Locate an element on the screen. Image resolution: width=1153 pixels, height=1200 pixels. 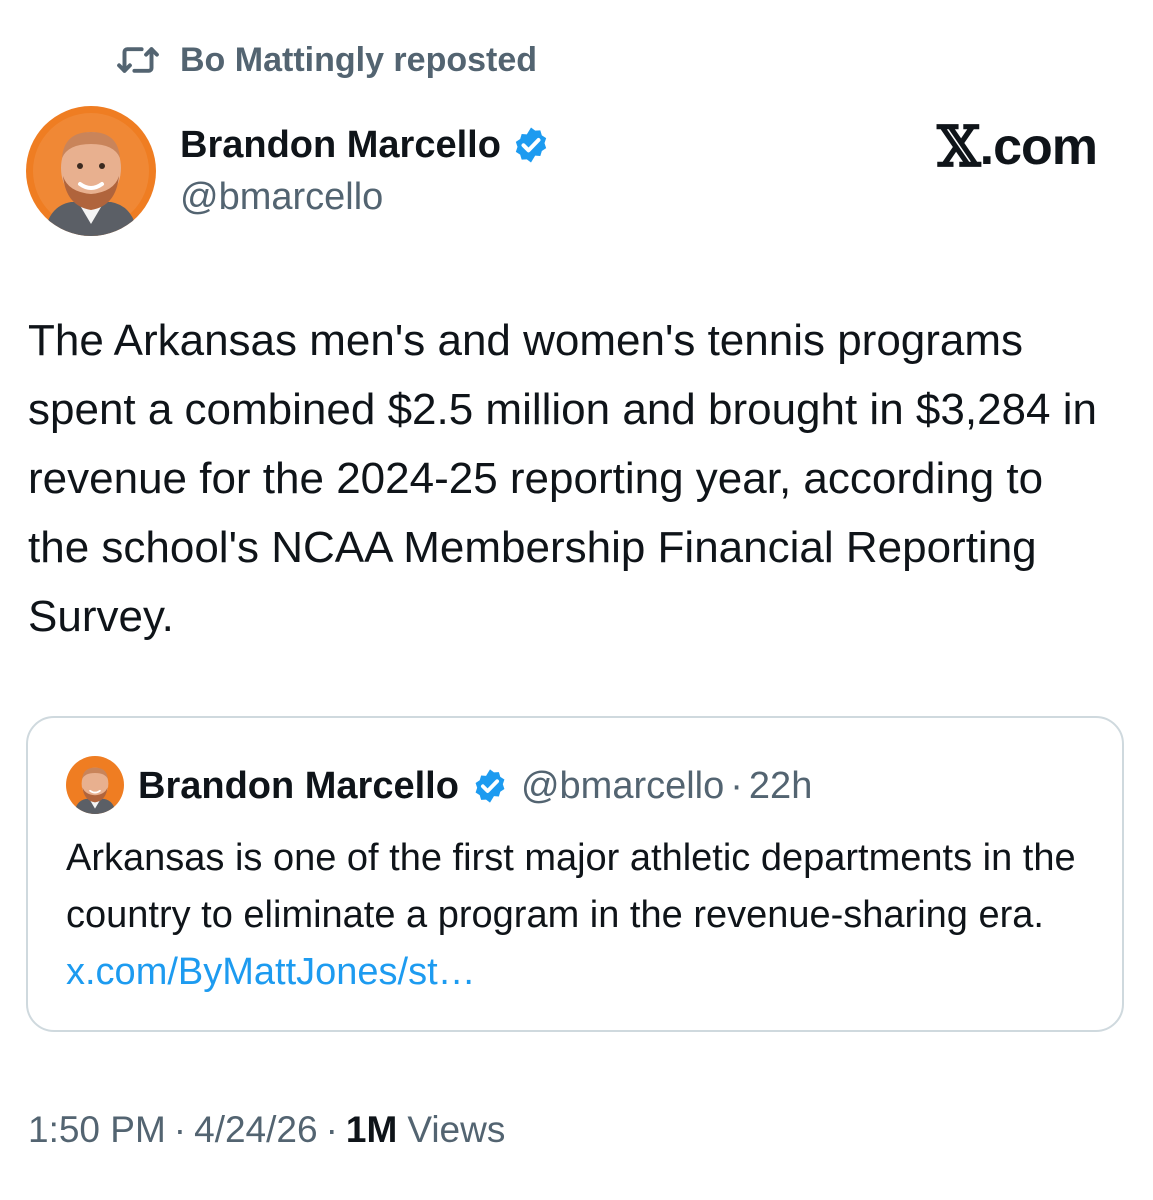
brand-suffix: .com is located at coordinates (1038, 147).